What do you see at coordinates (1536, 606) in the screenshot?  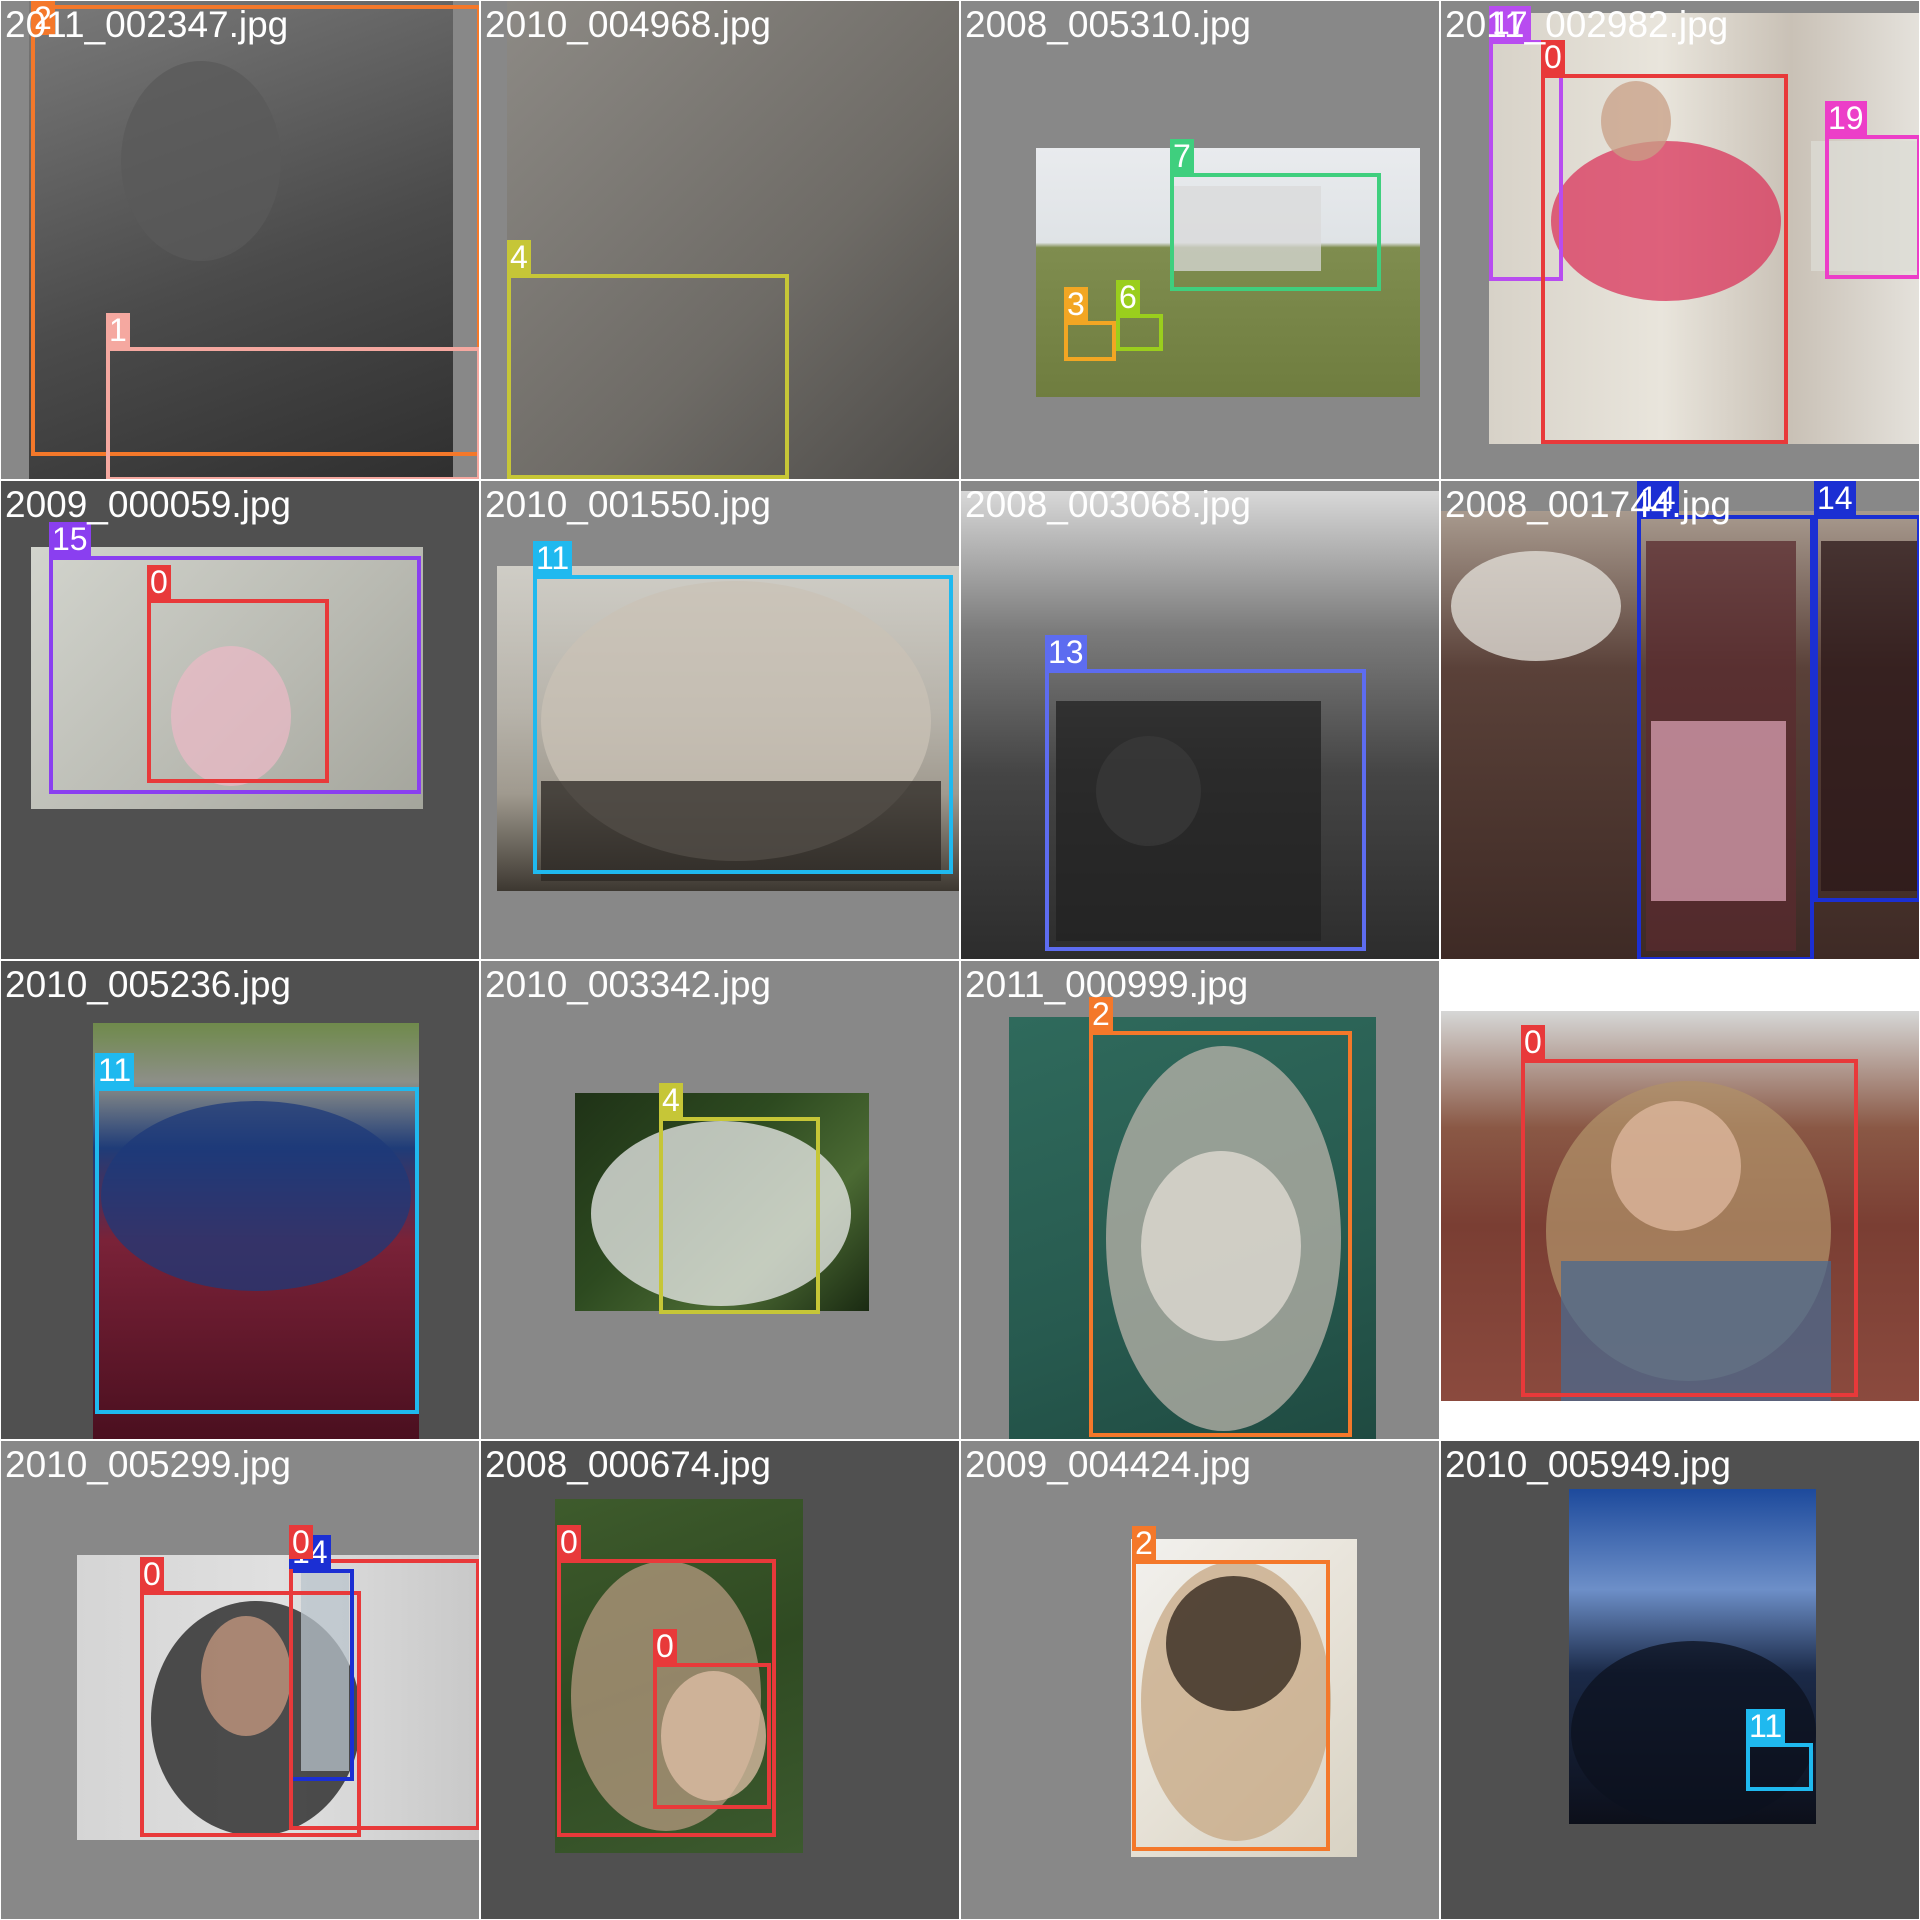 I see `photo-subject` at bounding box center [1536, 606].